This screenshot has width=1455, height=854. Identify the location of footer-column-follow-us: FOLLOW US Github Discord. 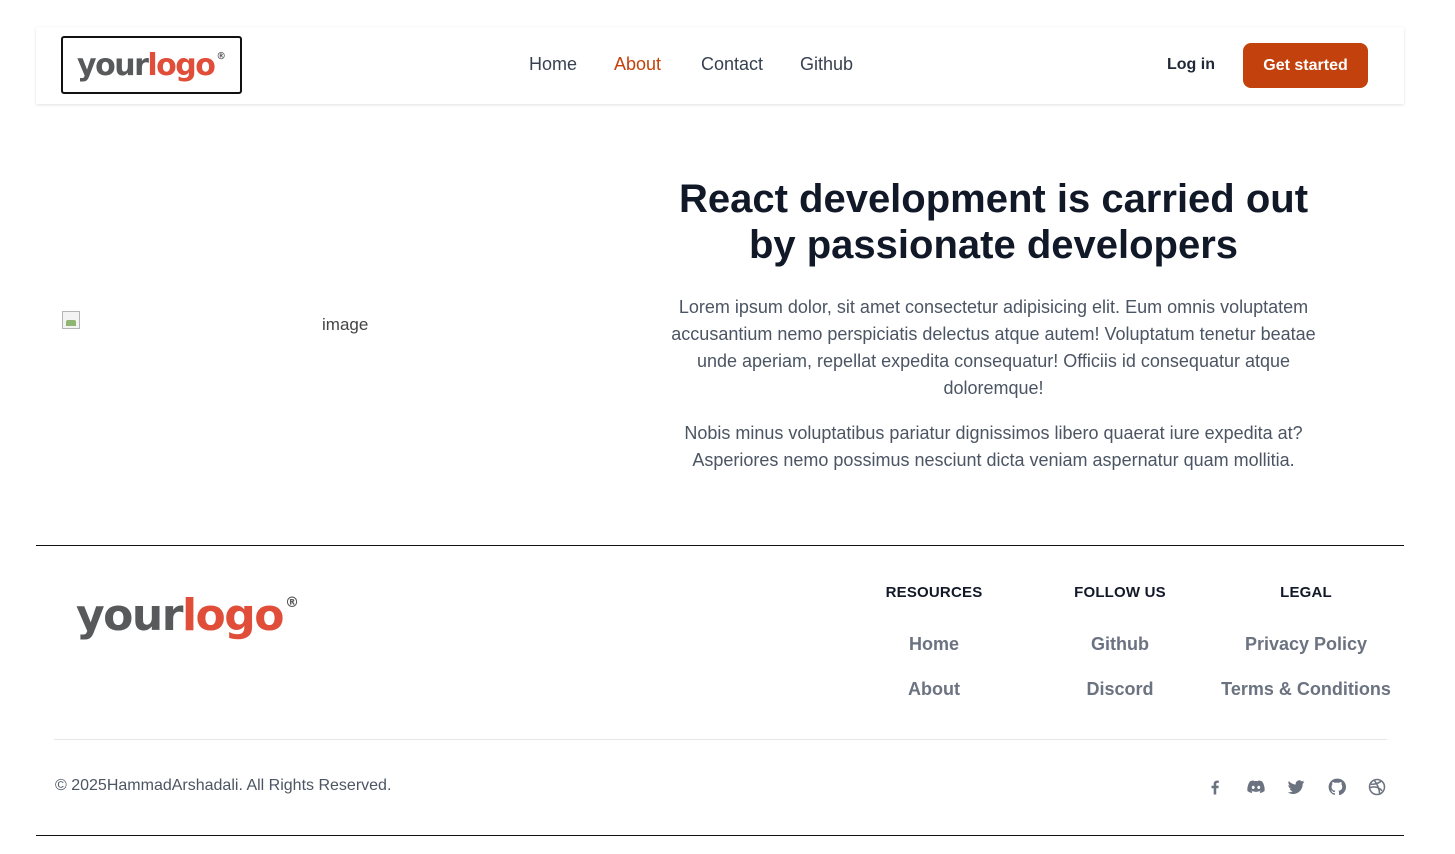
(1120, 641).